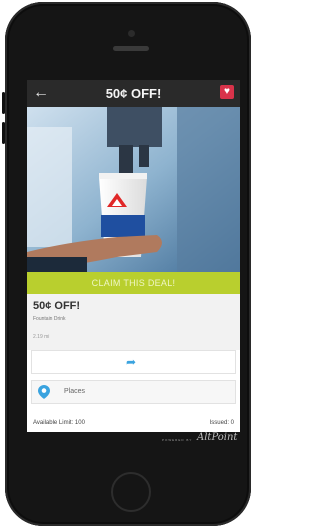 The height and width of the screenshot is (529, 320). What do you see at coordinates (59, 423) in the screenshot?
I see `available-limit: Available Limit: 100` at bounding box center [59, 423].